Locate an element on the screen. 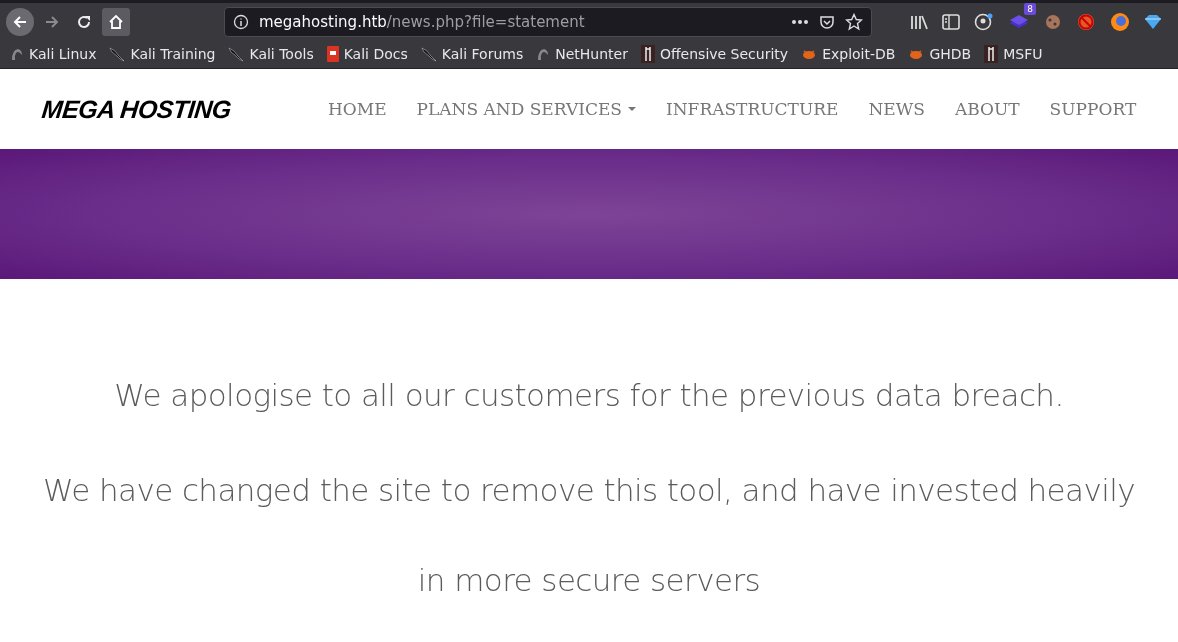 The image size is (1178, 642). bookmark-link: Kali Docs is located at coordinates (375, 54).